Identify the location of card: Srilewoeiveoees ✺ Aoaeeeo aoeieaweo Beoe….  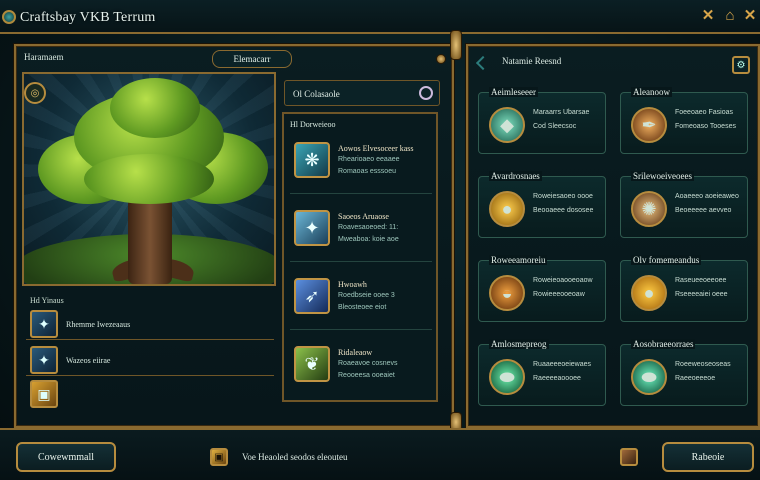
(684, 204).